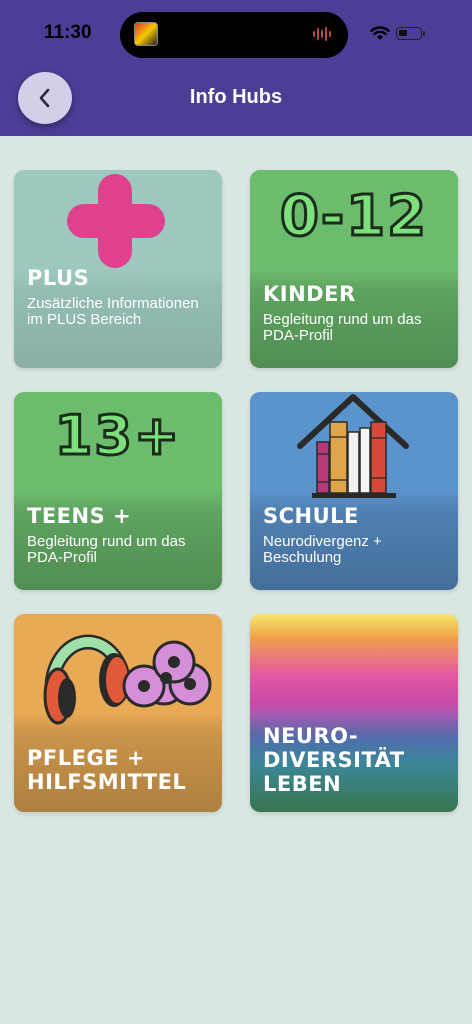 This screenshot has width=472, height=1024. I want to click on page-title: Info Hubs, so click(236, 97).